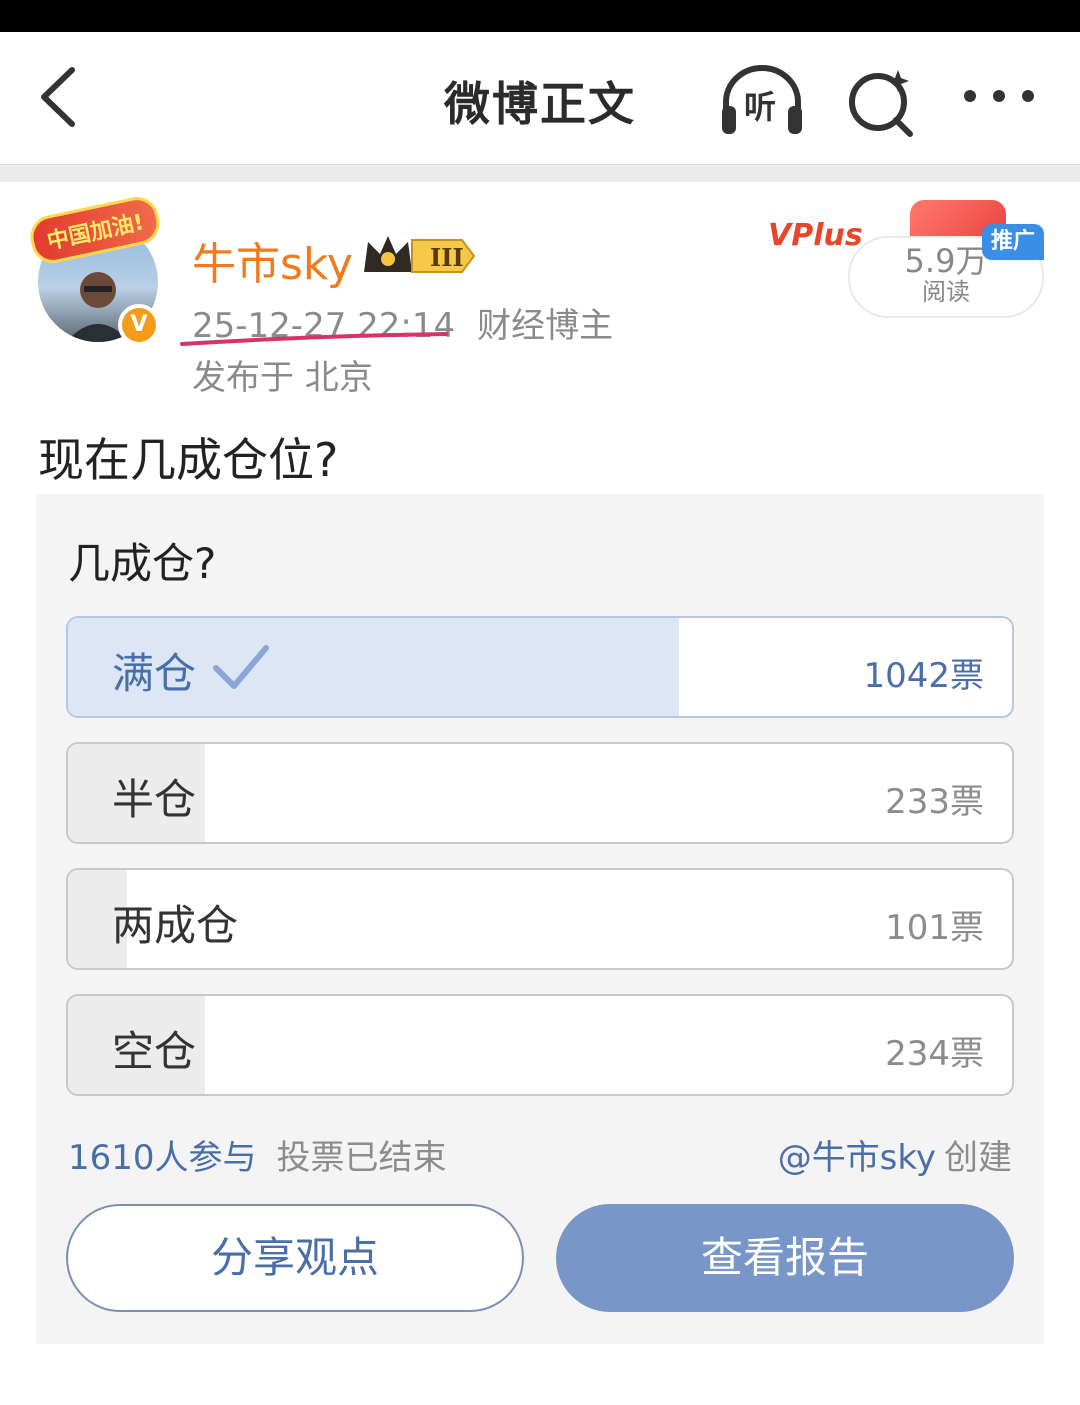 This screenshot has width=1080, height=1405. I want to click on top-navbar: 微博正文 听, so click(540, 98).